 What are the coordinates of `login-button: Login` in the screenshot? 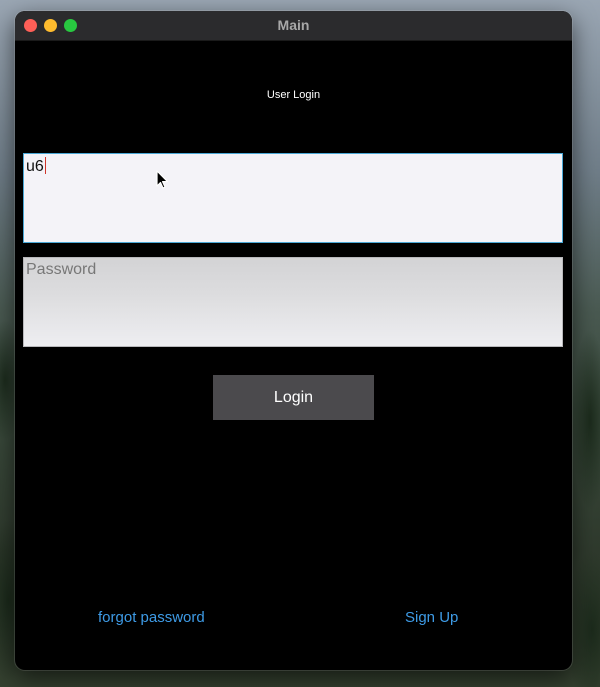 It's located at (293, 397).